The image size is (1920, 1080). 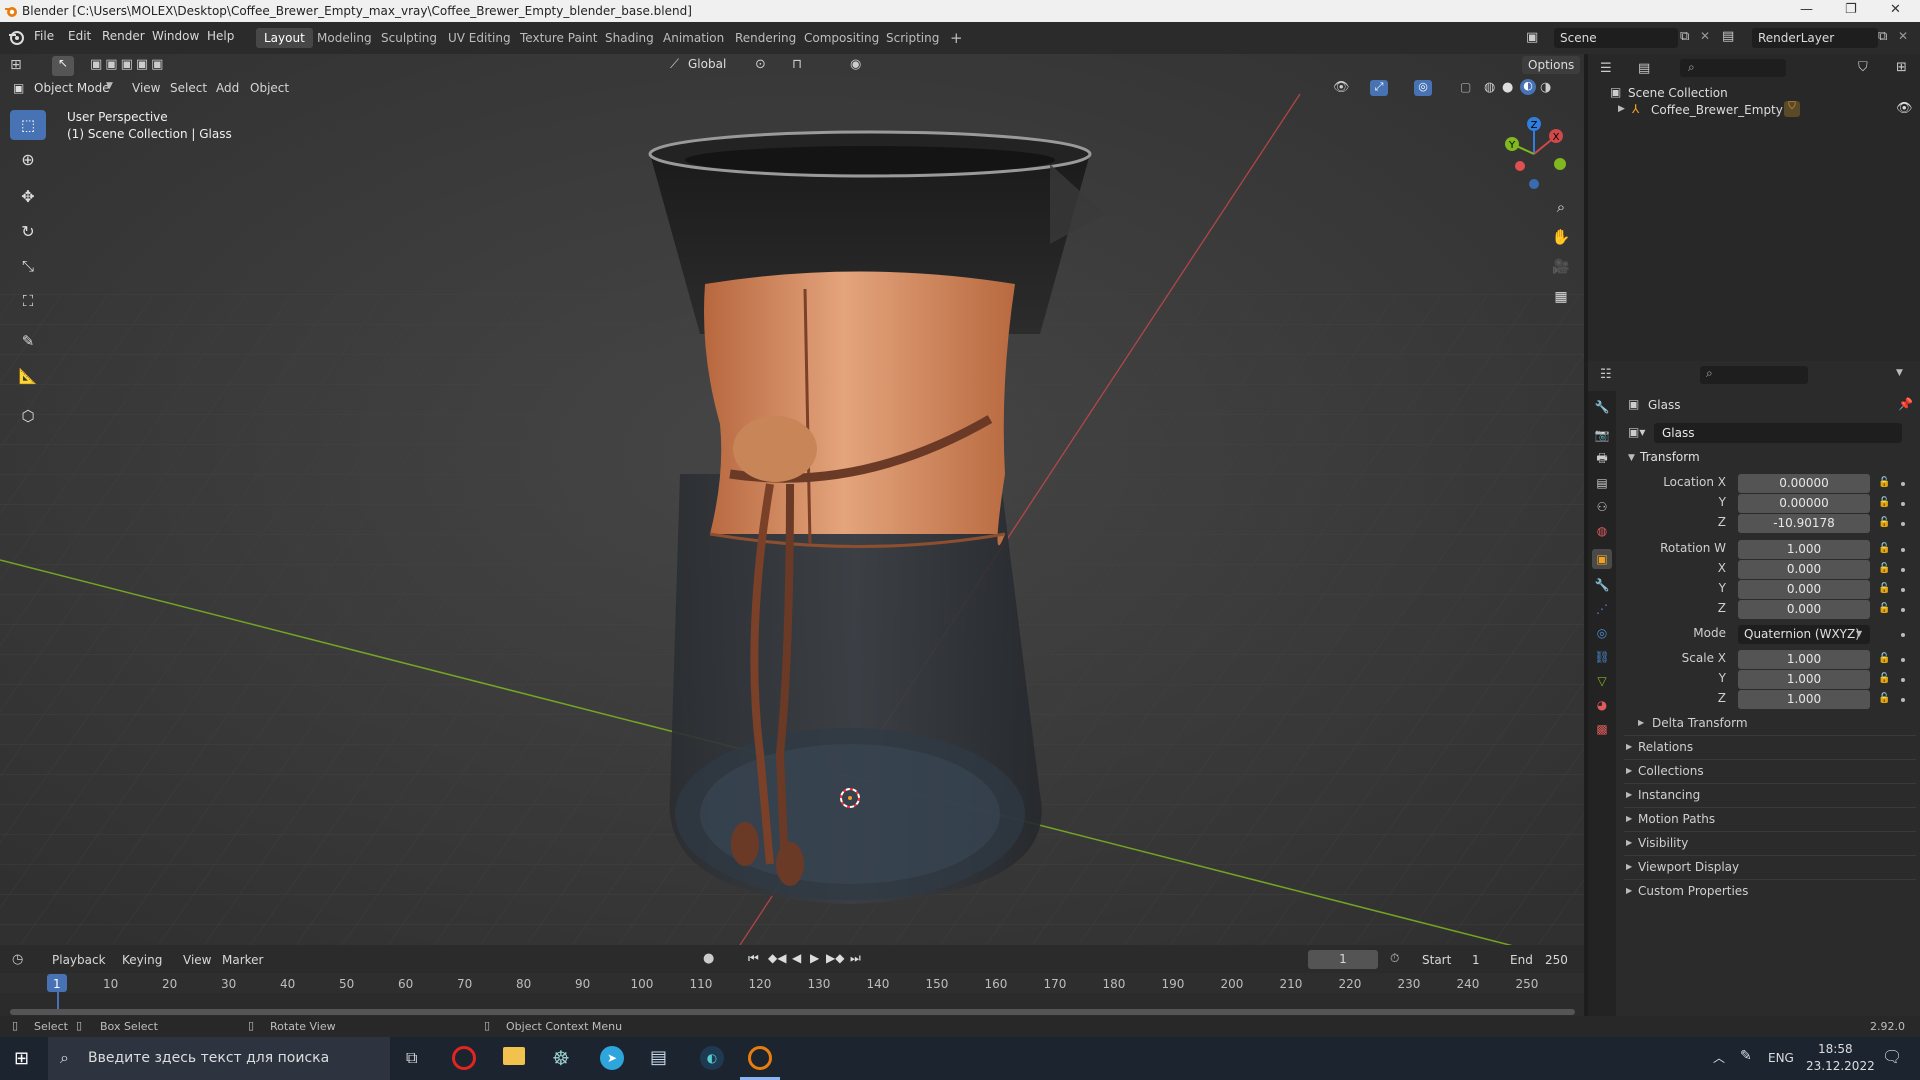 I want to click on annotate-tool: ✎, so click(x=28, y=341).